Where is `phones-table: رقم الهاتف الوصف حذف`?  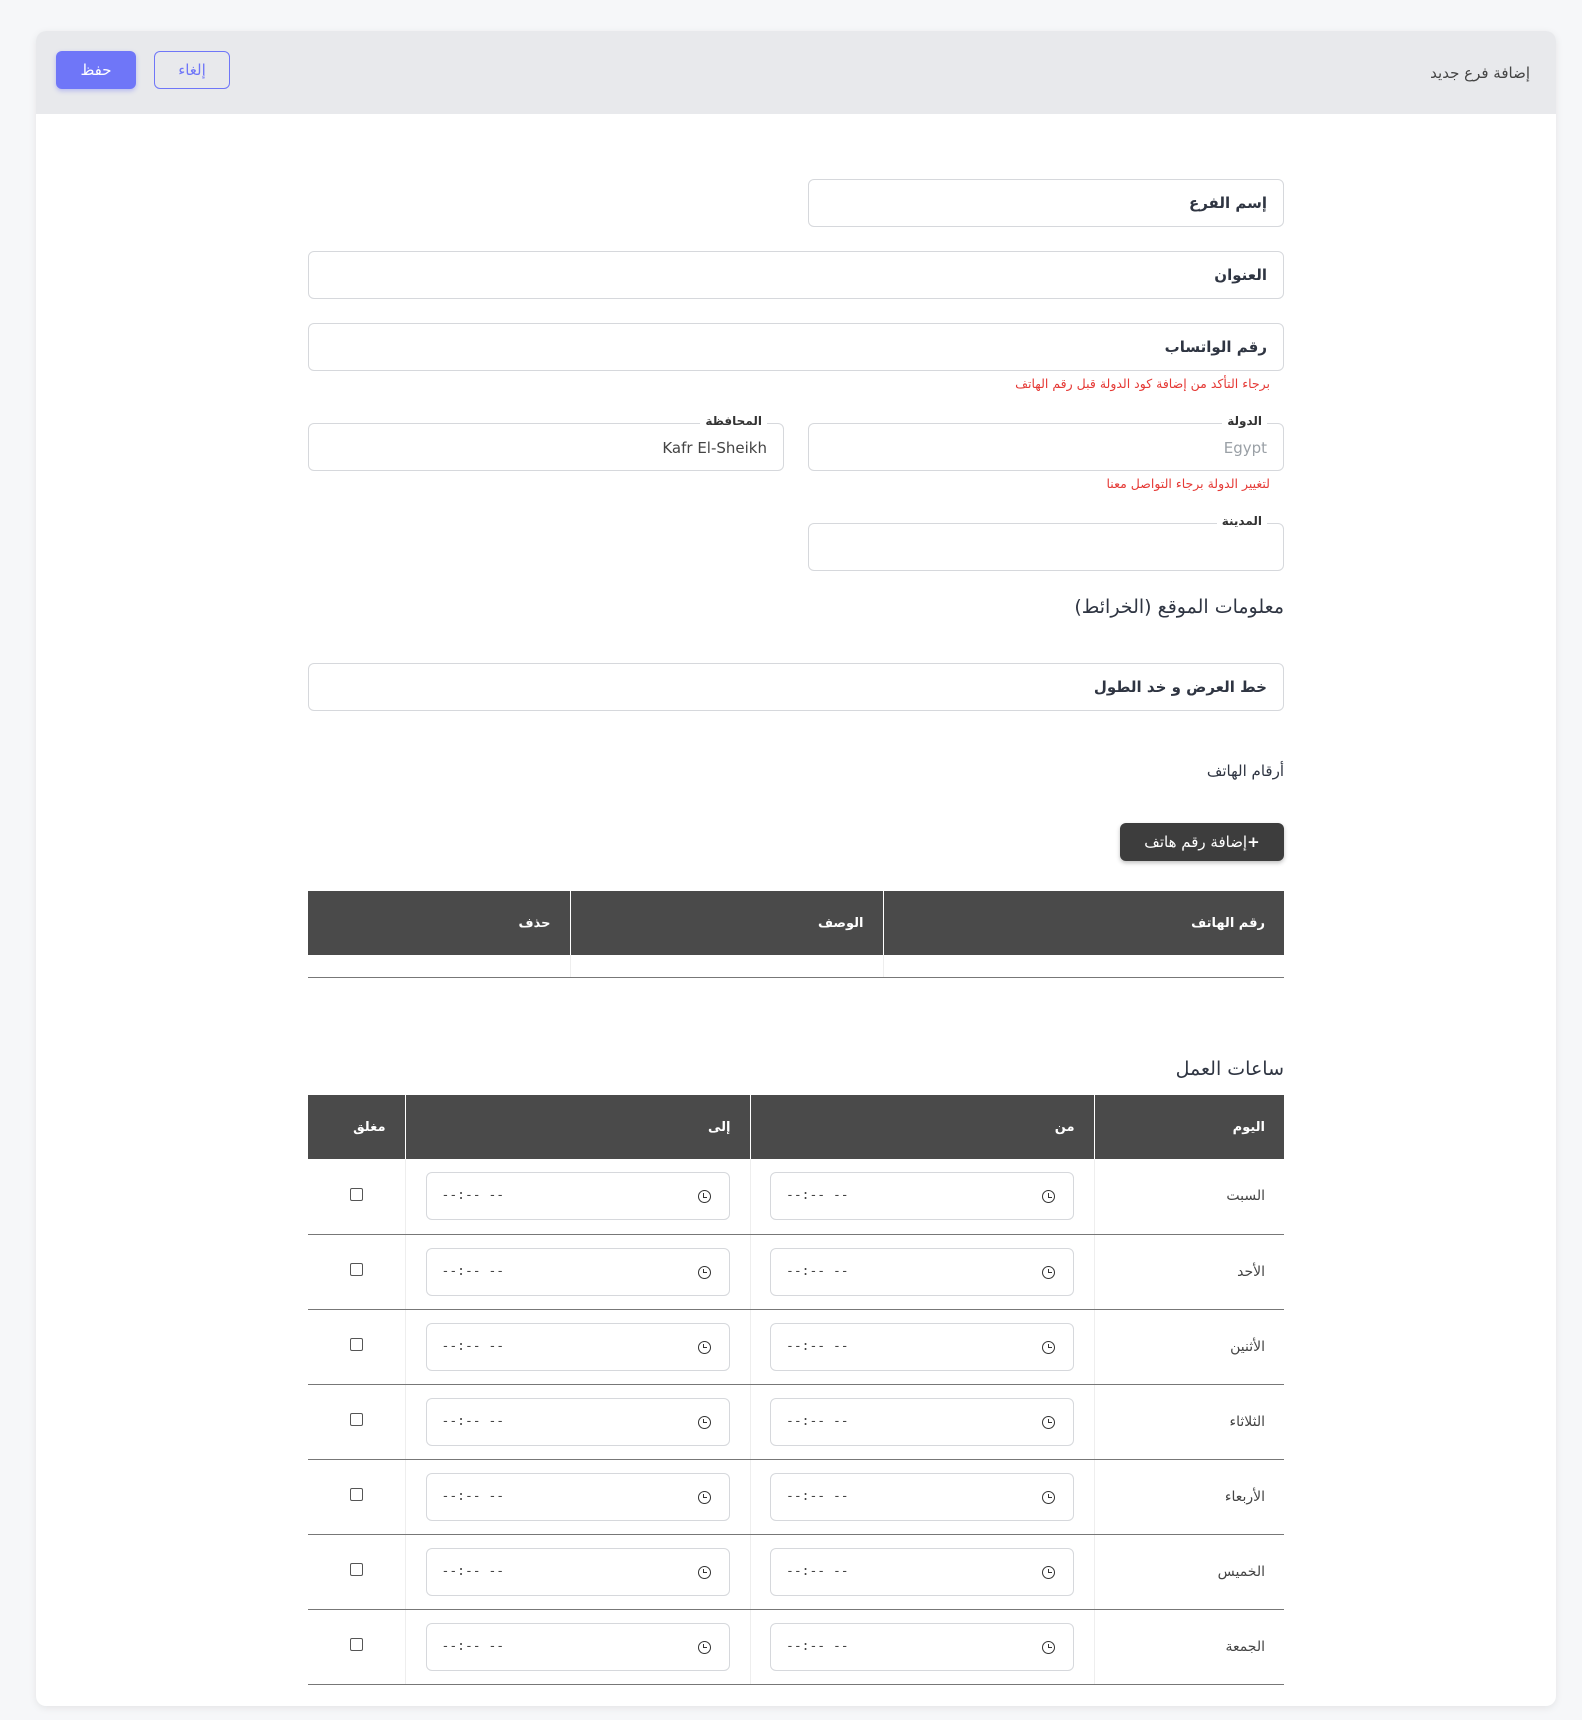 phones-table: رقم الهاتف الوصف حذف is located at coordinates (796, 934).